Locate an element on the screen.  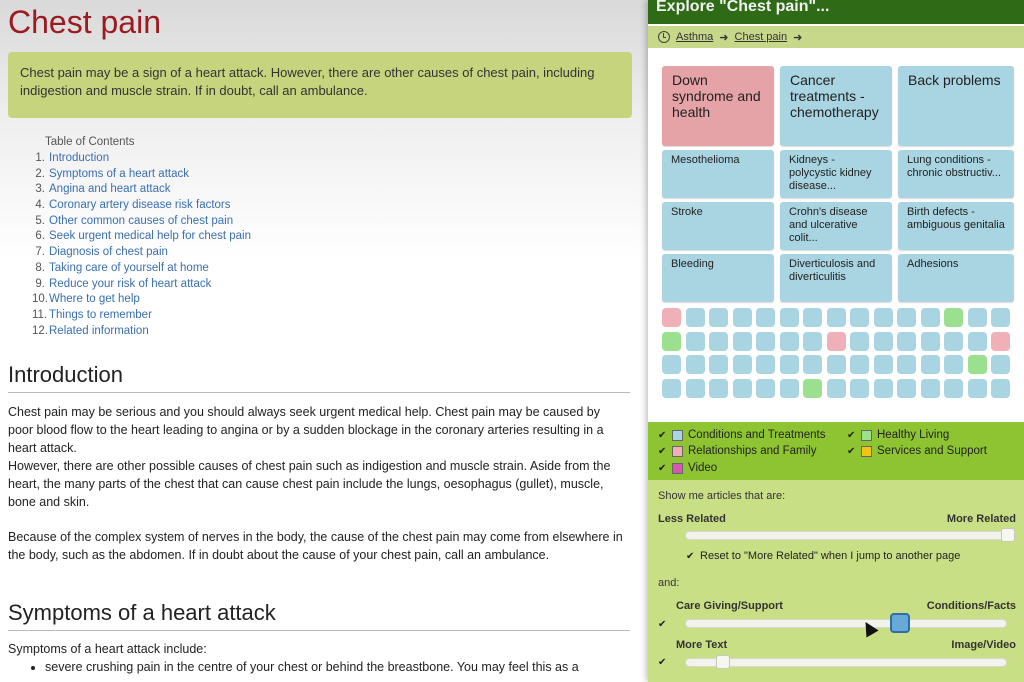
filter-services: ✔ Services and Support is located at coordinates (917, 451).